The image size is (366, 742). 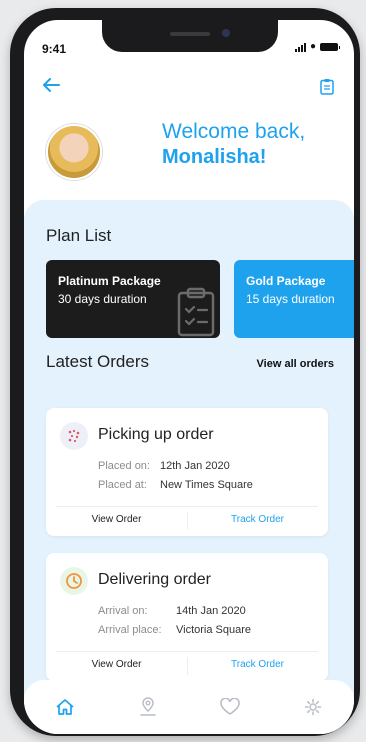 What do you see at coordinates (74, 581) in the screenshot?
I see `clock-icon` at bounding box center [74, 581].